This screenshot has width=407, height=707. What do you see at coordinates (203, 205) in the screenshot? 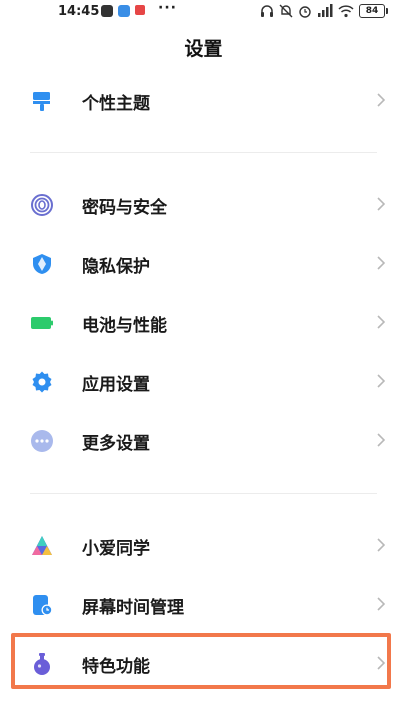
I see `settings-item-security: 密码与安全` at bounding box center [203, 205].